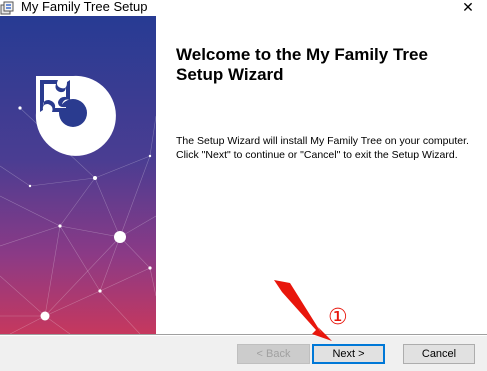 Image resolution: width=487 pixels, height=371 pixels. I want to click on close-icon: ✕, so click(468, 7).